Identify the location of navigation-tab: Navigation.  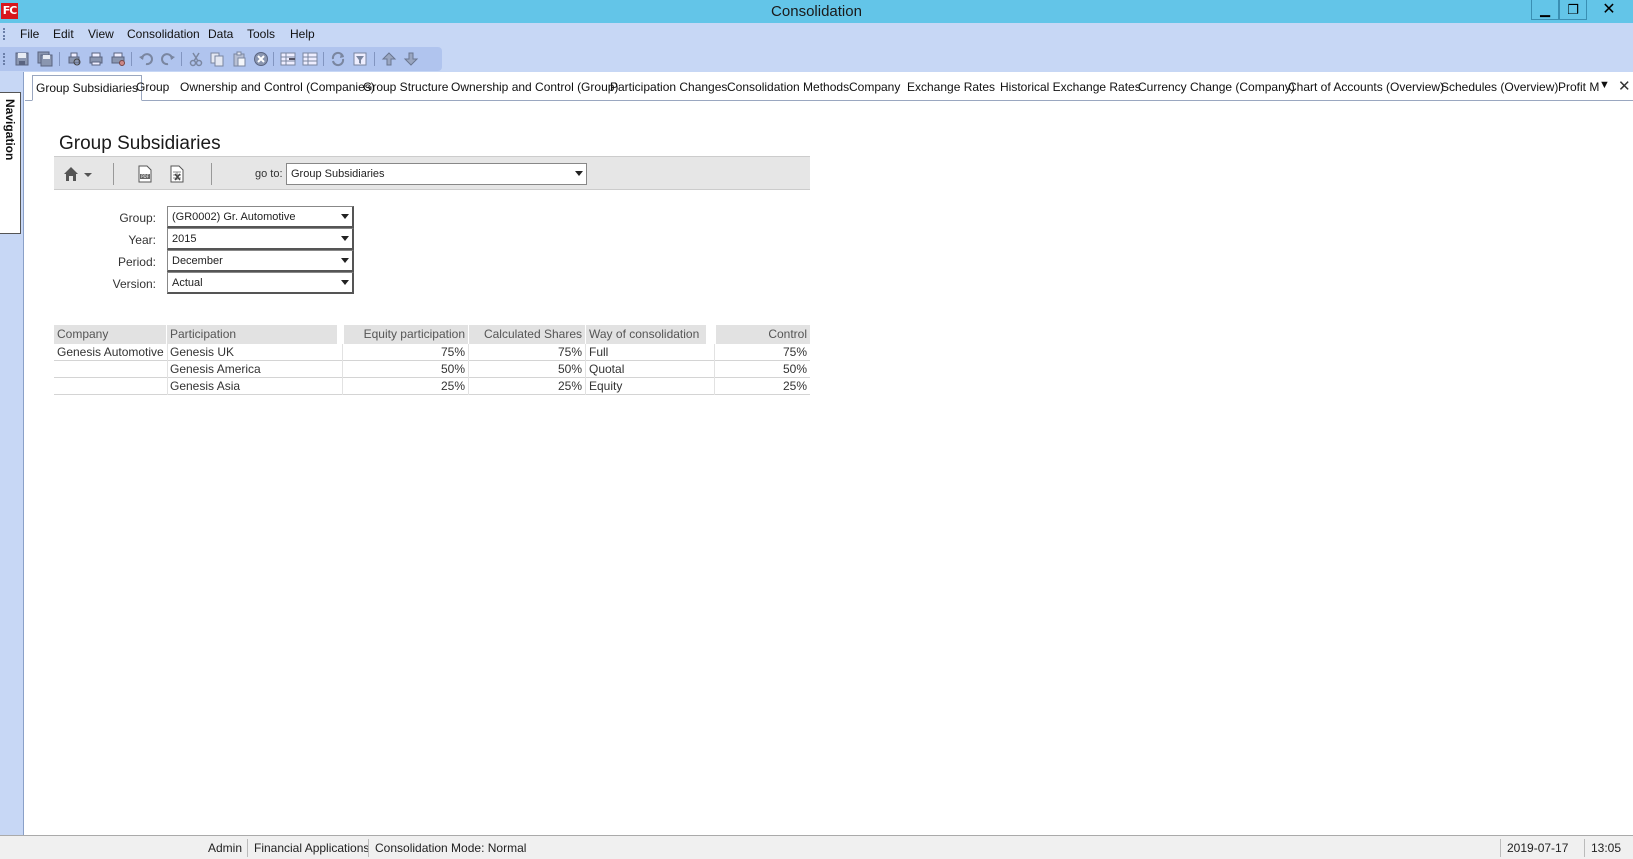
(10, 163).